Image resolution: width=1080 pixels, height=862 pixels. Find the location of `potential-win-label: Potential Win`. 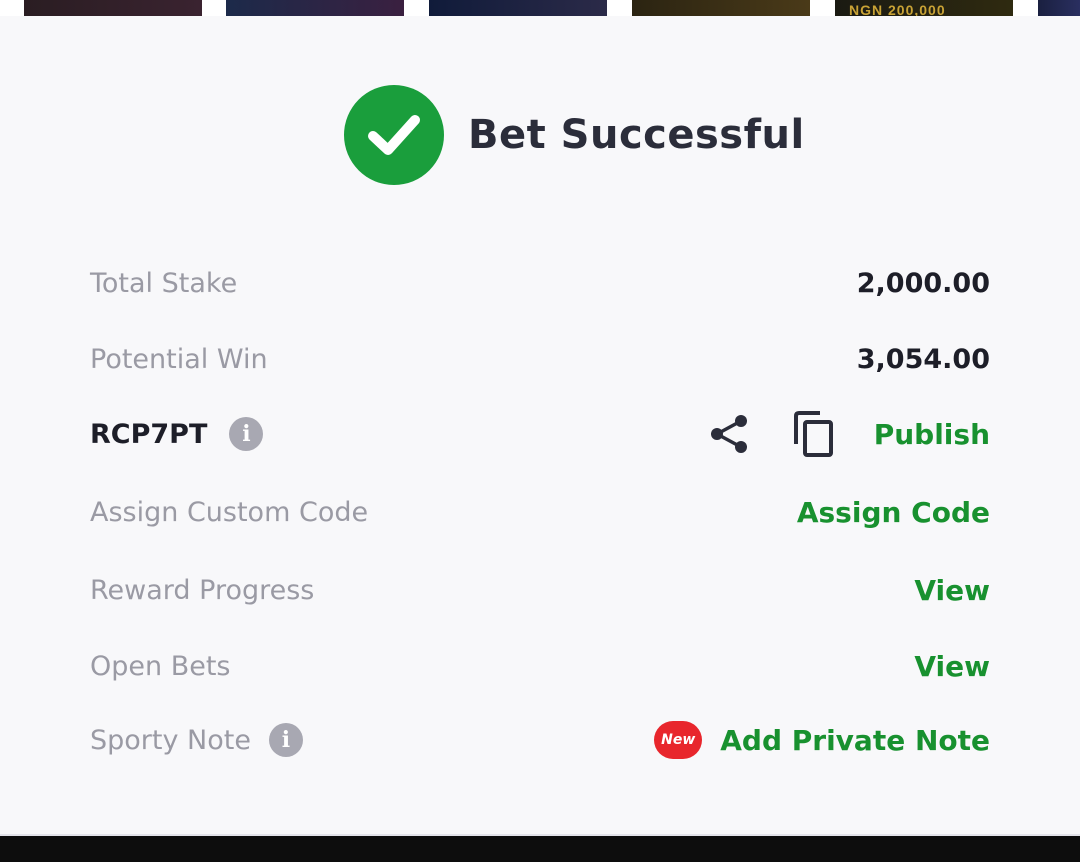

potential-win-label: Potential Win is located at coordinates (179, 359).